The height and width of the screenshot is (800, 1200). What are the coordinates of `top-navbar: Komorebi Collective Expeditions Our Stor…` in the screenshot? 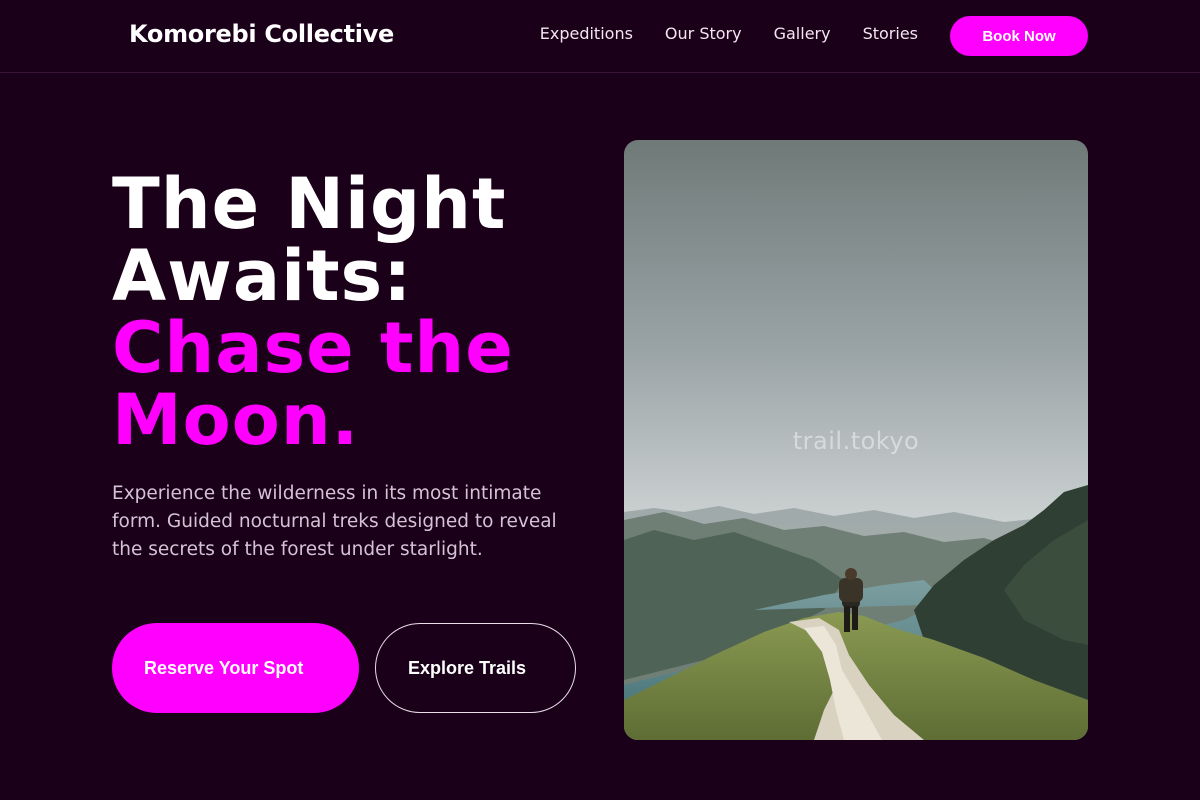 It's located at (600, 36).